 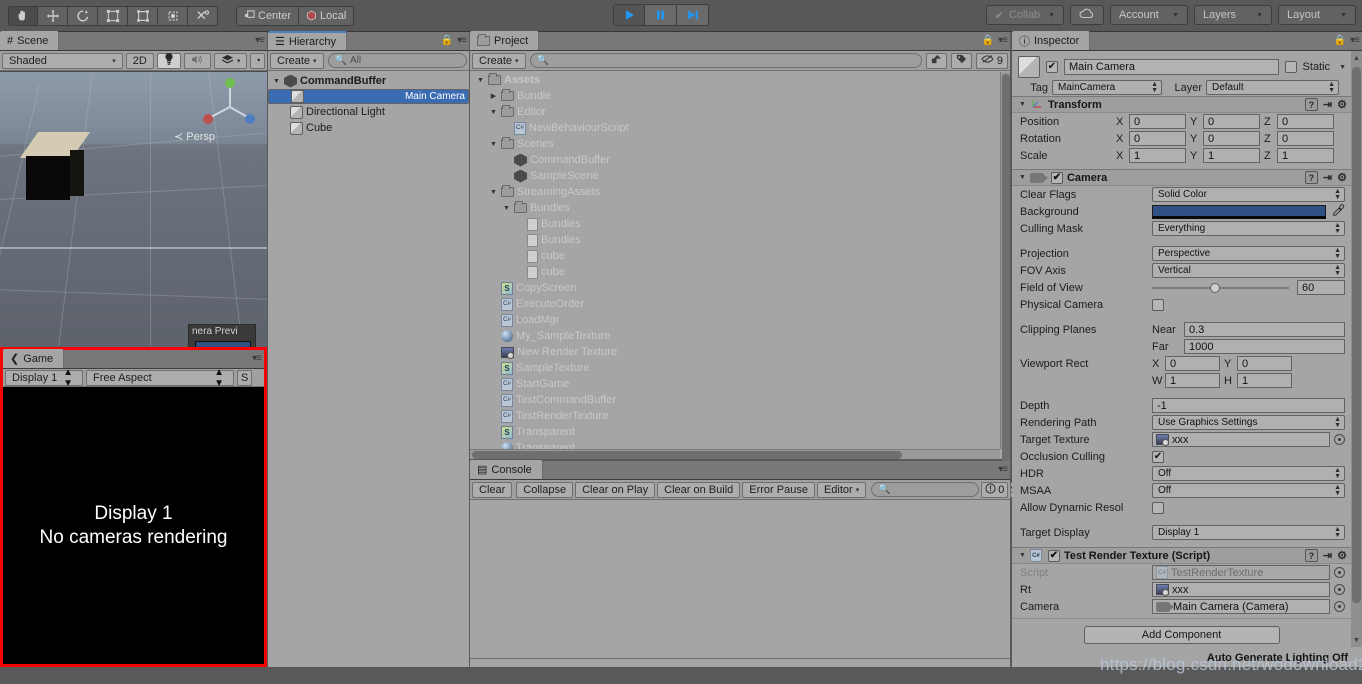 I want to click on preset-icon: ⇥, so click(x=1327, y=555).